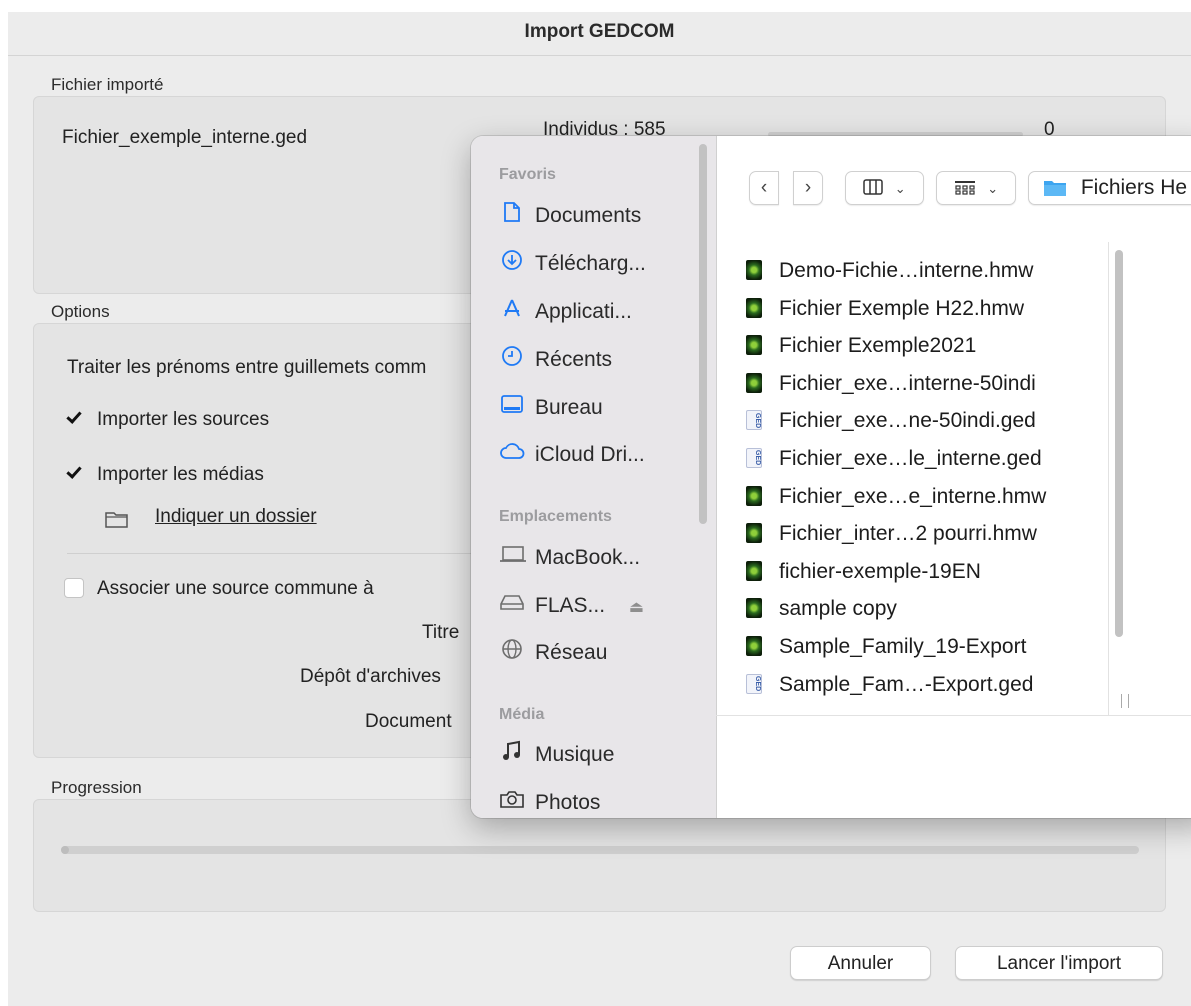 The width and height of the screenshot is (1191, 1006). I want to click on choose-folder-link: Indiquer un dossier, so click(236, 517).